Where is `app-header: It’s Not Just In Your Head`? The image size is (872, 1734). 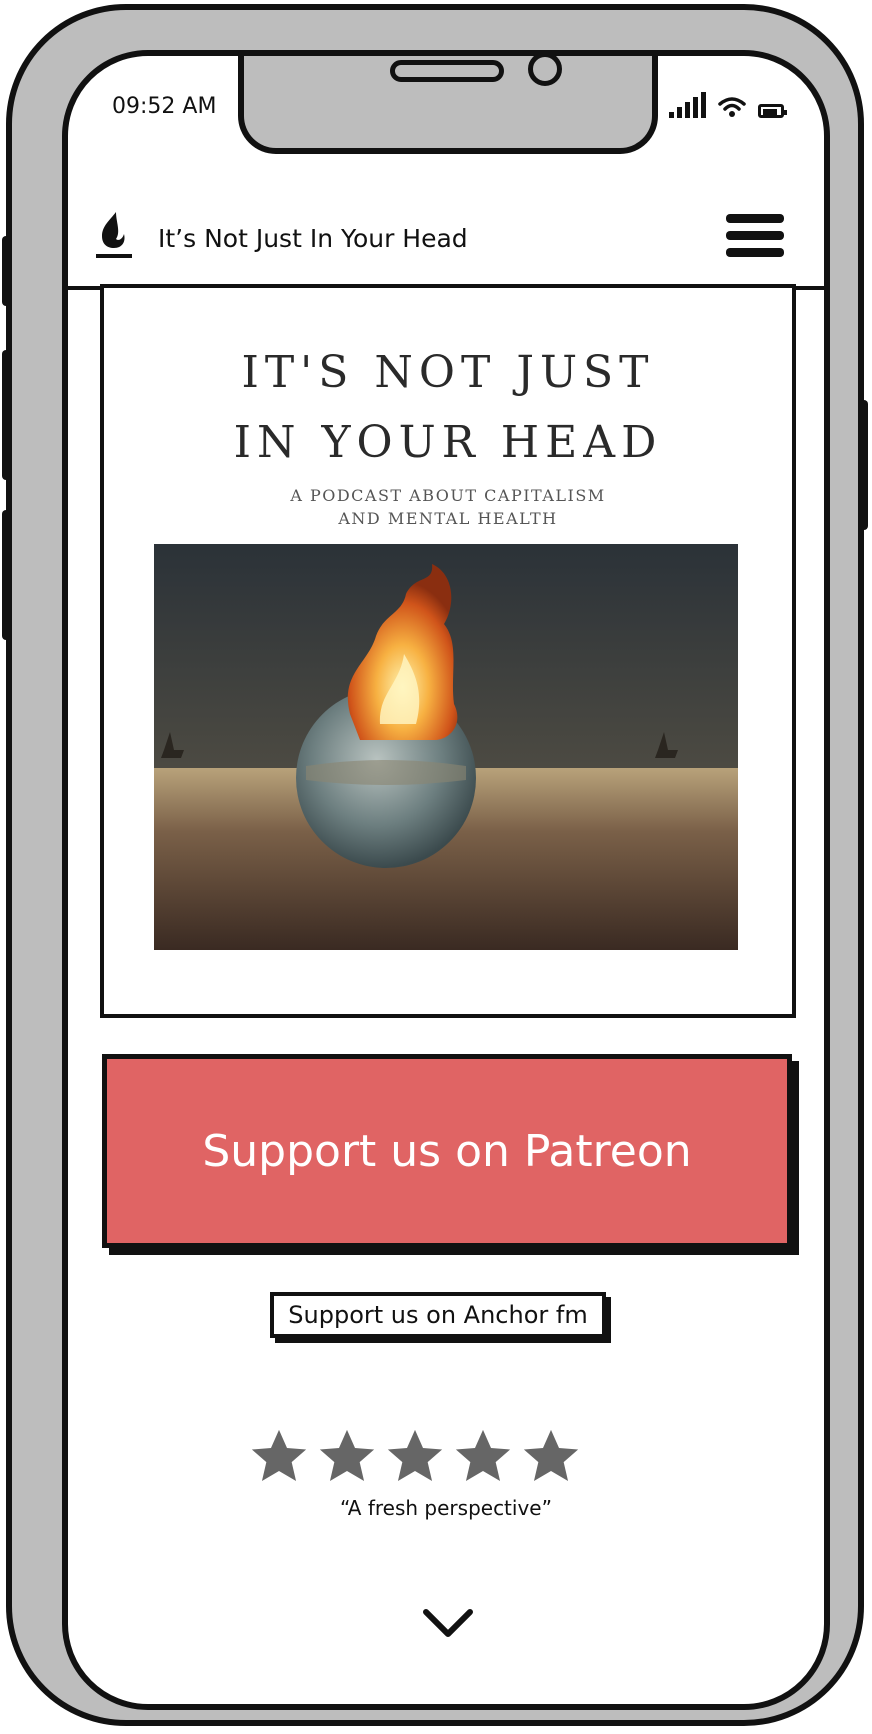
app-header: It’s Not Just In Your Head is located at coordinates (446, 216).